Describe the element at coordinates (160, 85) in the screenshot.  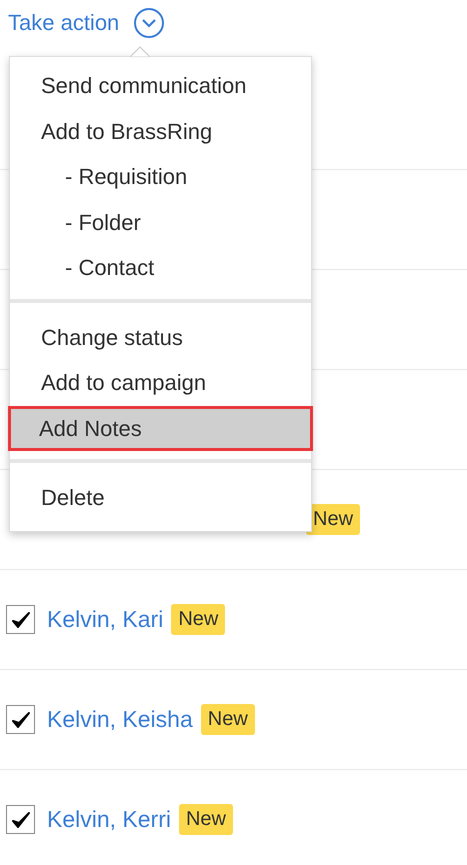
I see `menu-item: Send communication` at that location.